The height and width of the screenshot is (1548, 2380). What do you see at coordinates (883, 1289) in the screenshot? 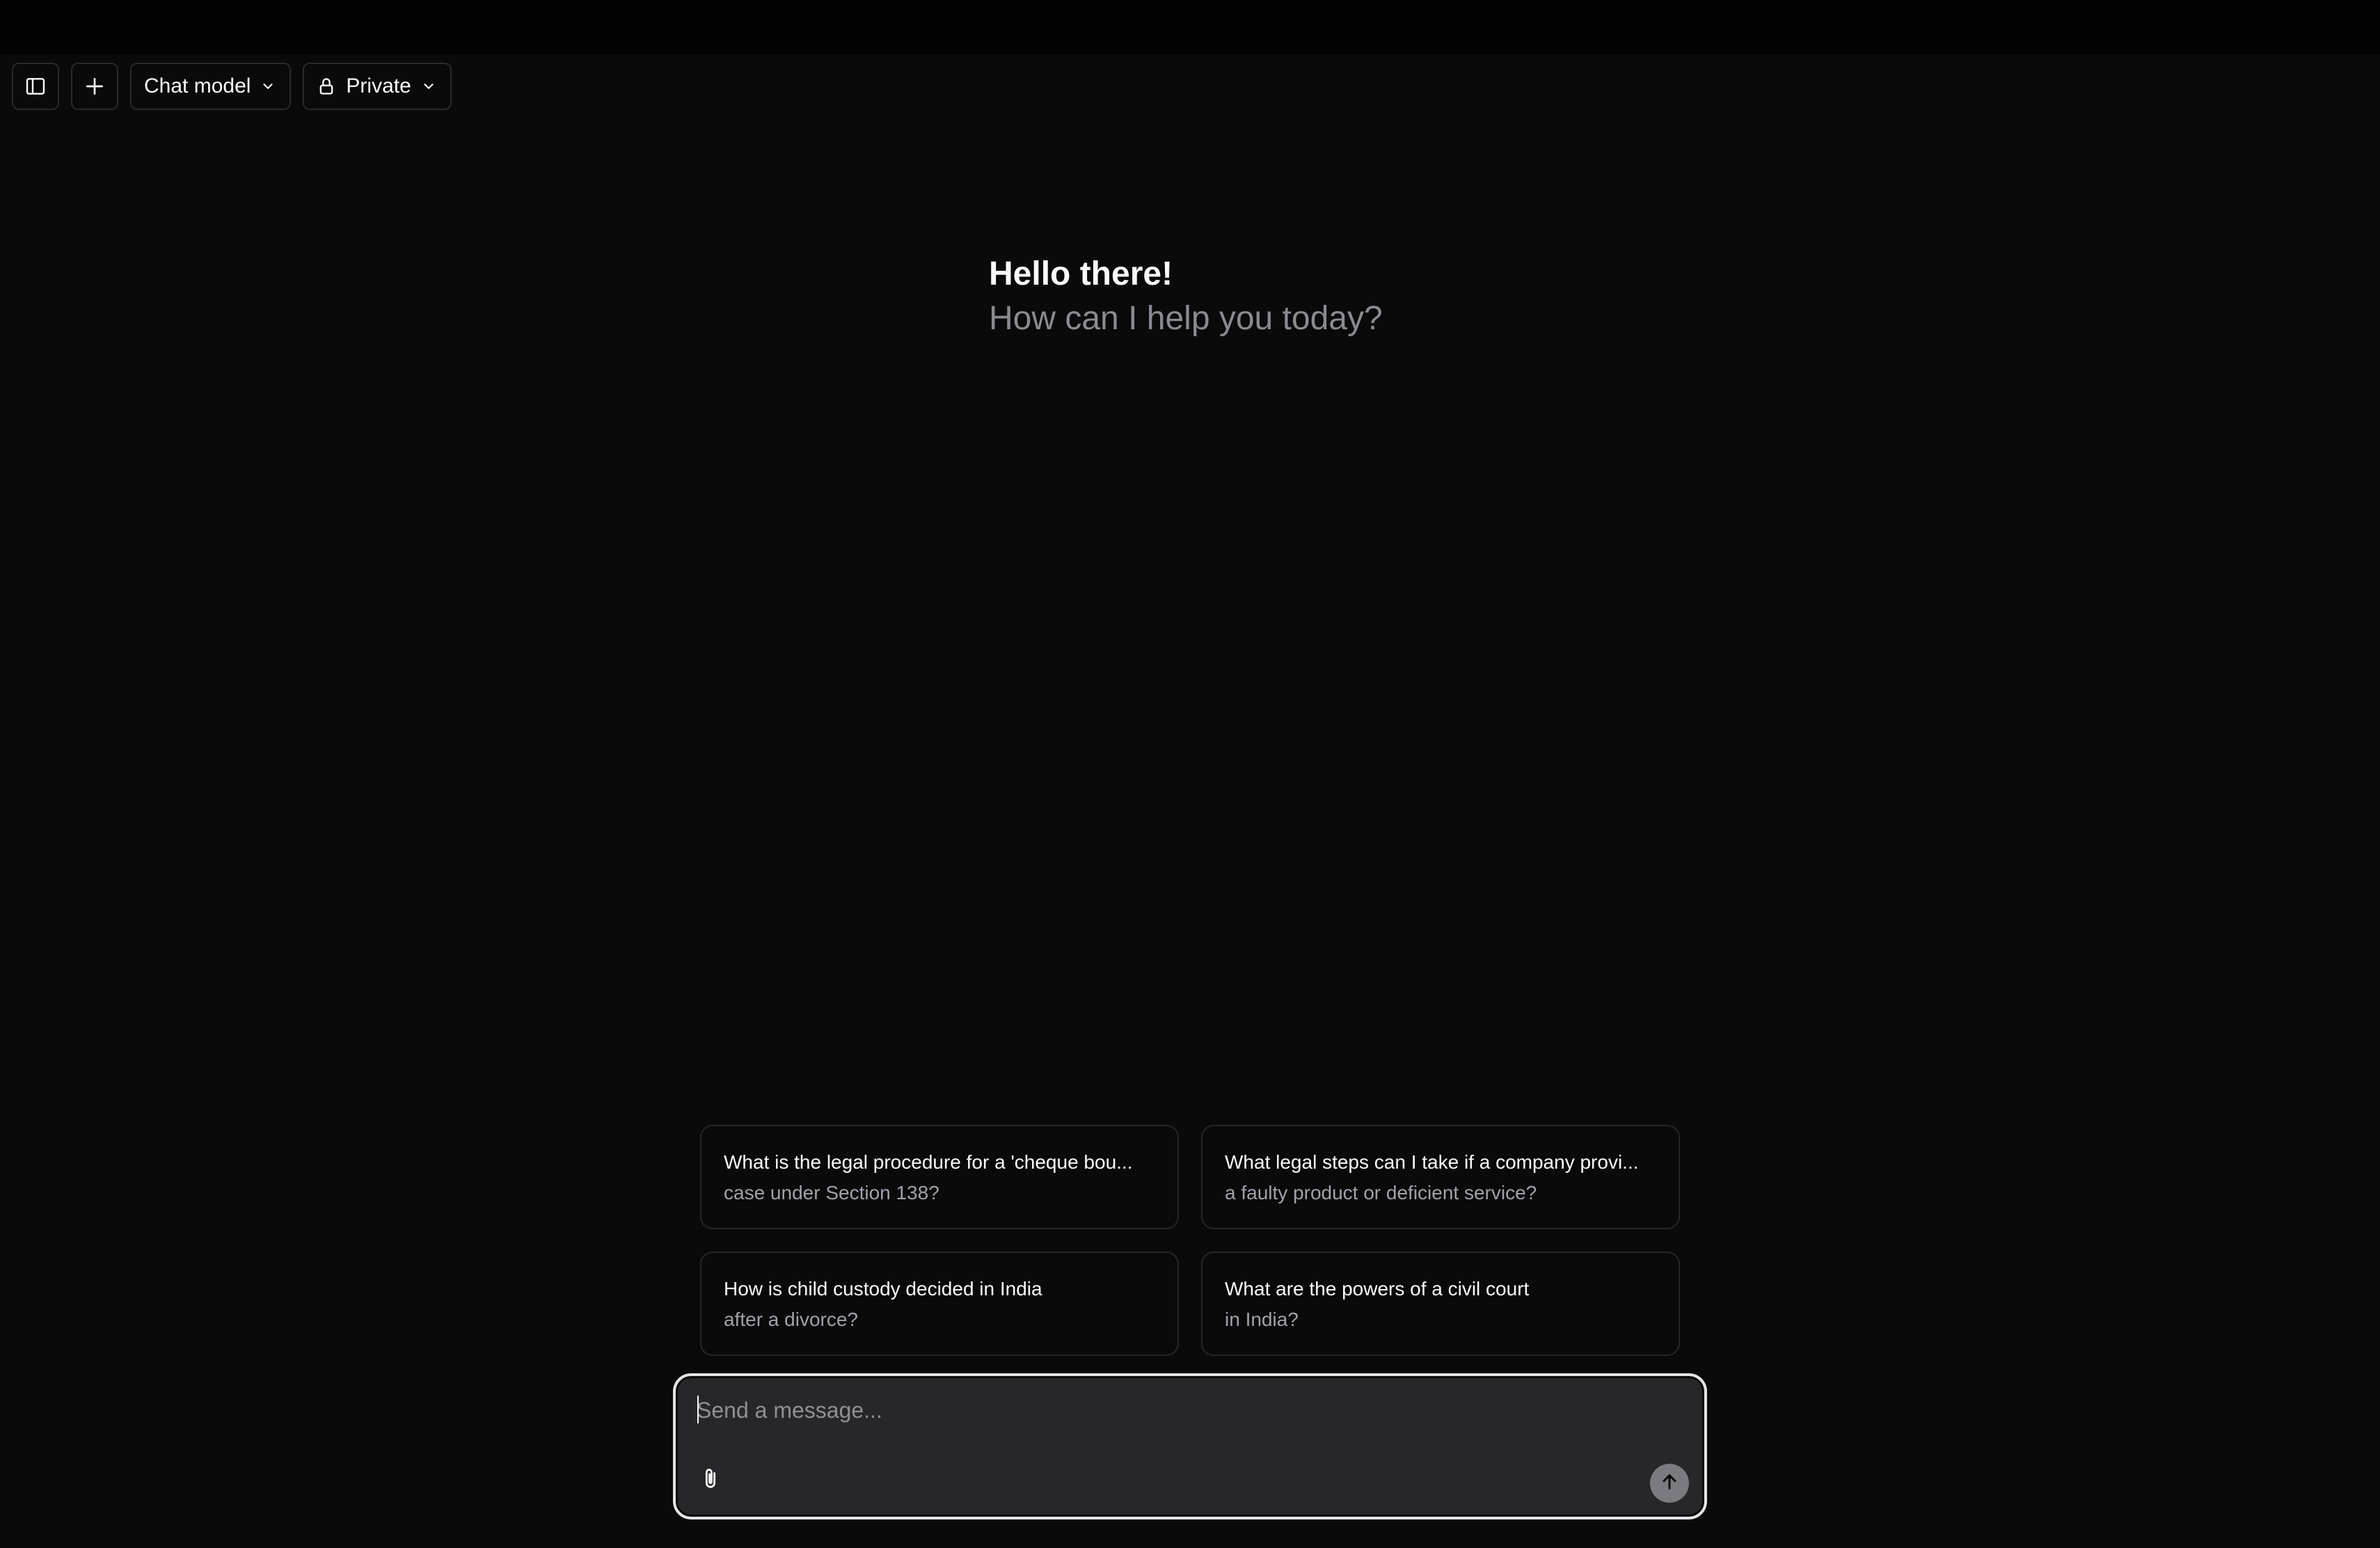
I see `suggested-action-title: How is child custody decided in India` at bounding box center [883, 1289].